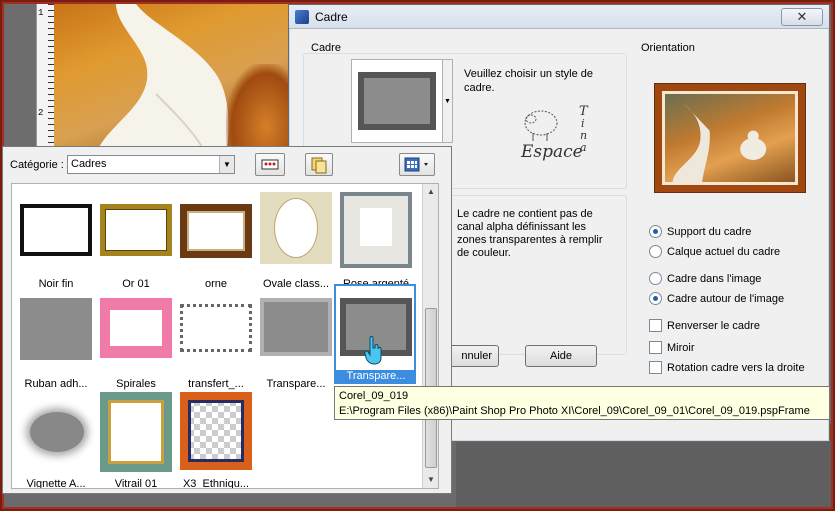 The height and width of the screenshot is (511, 835). I want to click on checkbox-rotation: Rotation cadre vers la droite, so click(727, 367).